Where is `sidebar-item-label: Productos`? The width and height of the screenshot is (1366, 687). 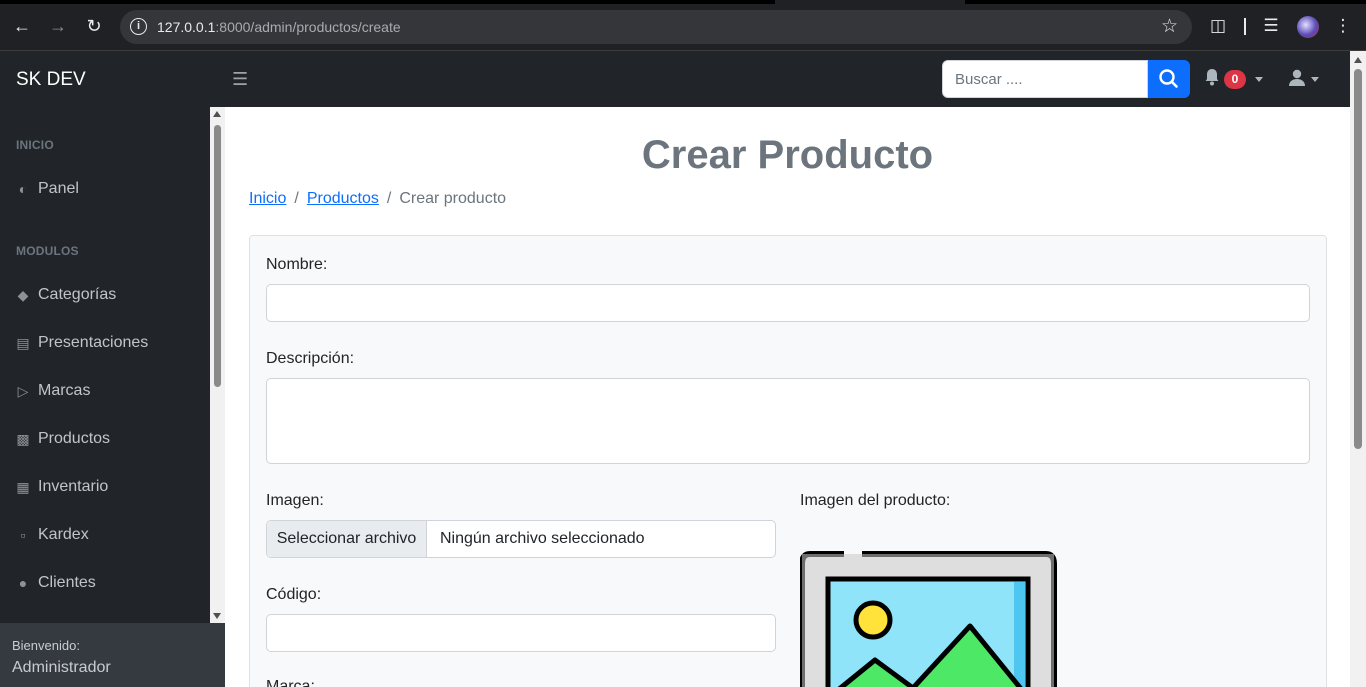
sidebar-item-label: Productos is located at coordinates (74, 438).